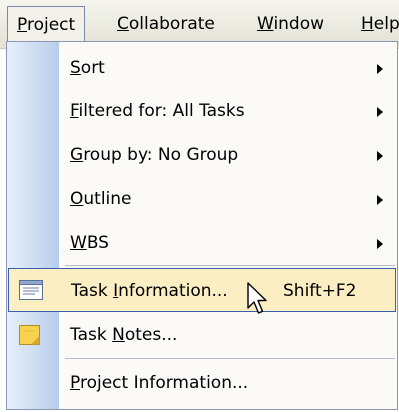  I want to click on menu-help-mnemonic: H, so click(367, 24).